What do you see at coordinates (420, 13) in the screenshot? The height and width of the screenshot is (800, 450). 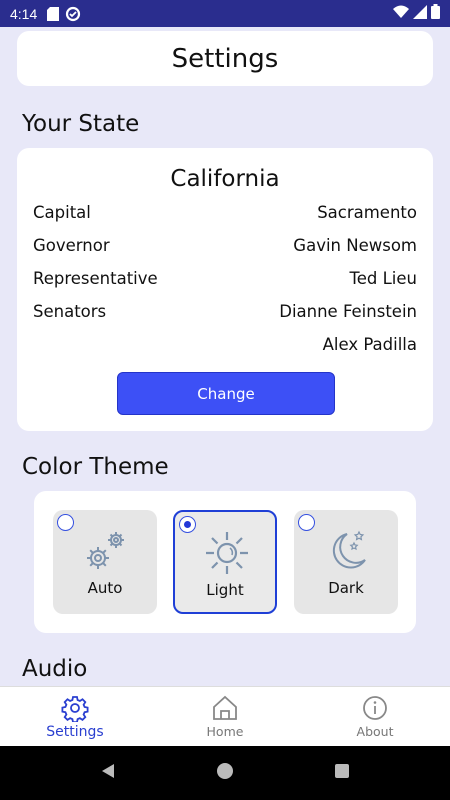 I see `signal-icon` at bounding box center [420, 13].